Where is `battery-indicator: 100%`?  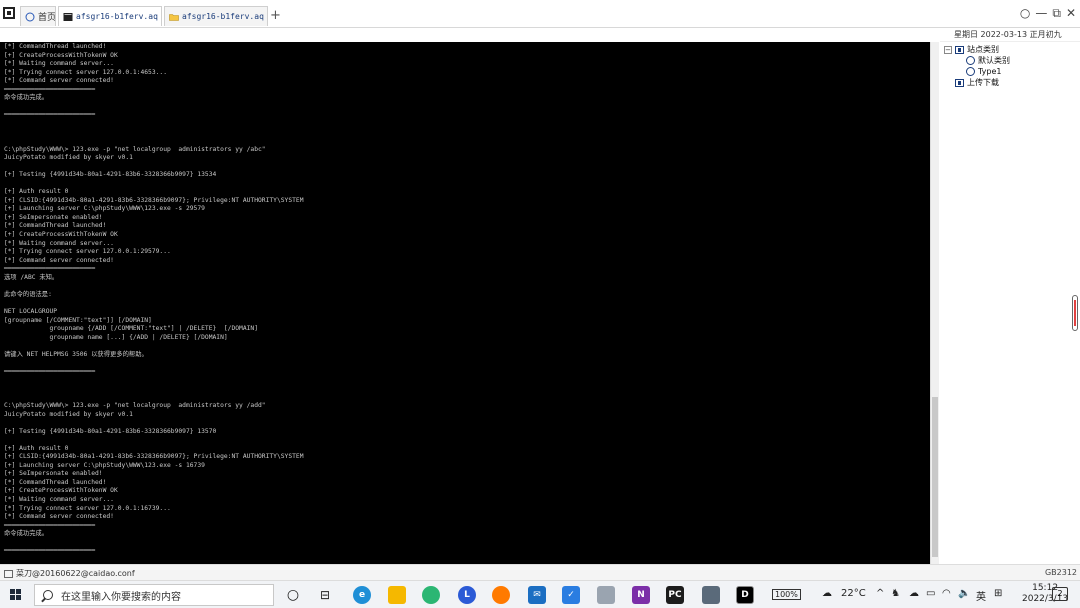 battery-indicator: 100% is located at coordinates (786, 594).